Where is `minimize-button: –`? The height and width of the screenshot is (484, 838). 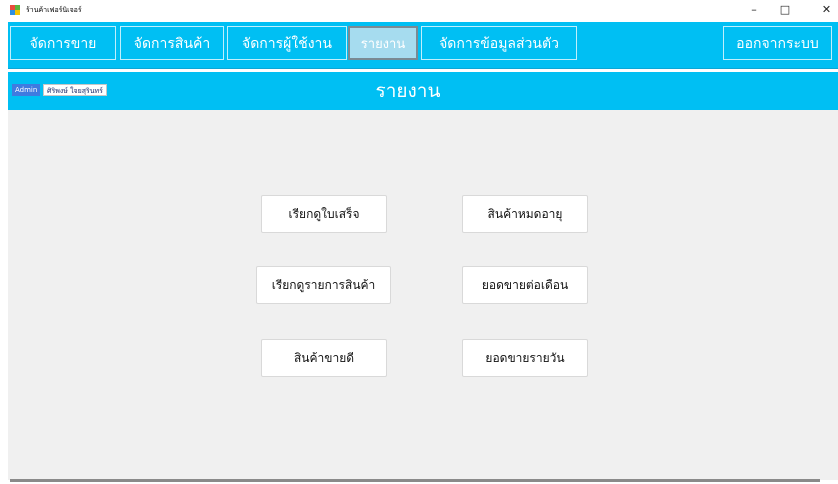
minimize-button: – is located at coordinates (754, 10).